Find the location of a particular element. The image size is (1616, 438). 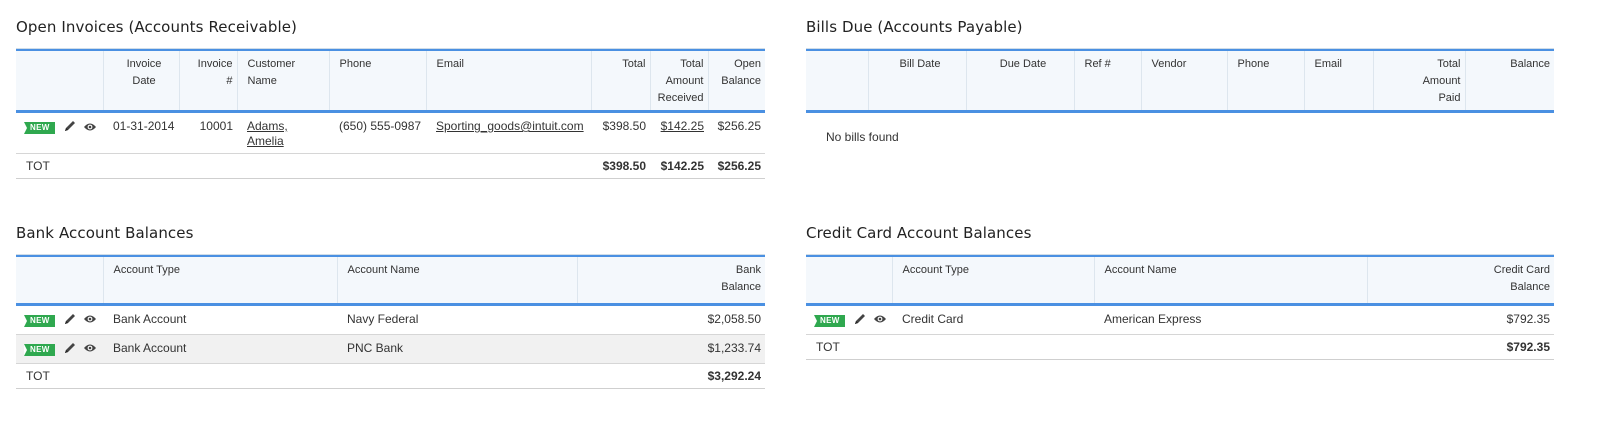

invoice-number-header: Invoice # is located at coordinates (207, 81).